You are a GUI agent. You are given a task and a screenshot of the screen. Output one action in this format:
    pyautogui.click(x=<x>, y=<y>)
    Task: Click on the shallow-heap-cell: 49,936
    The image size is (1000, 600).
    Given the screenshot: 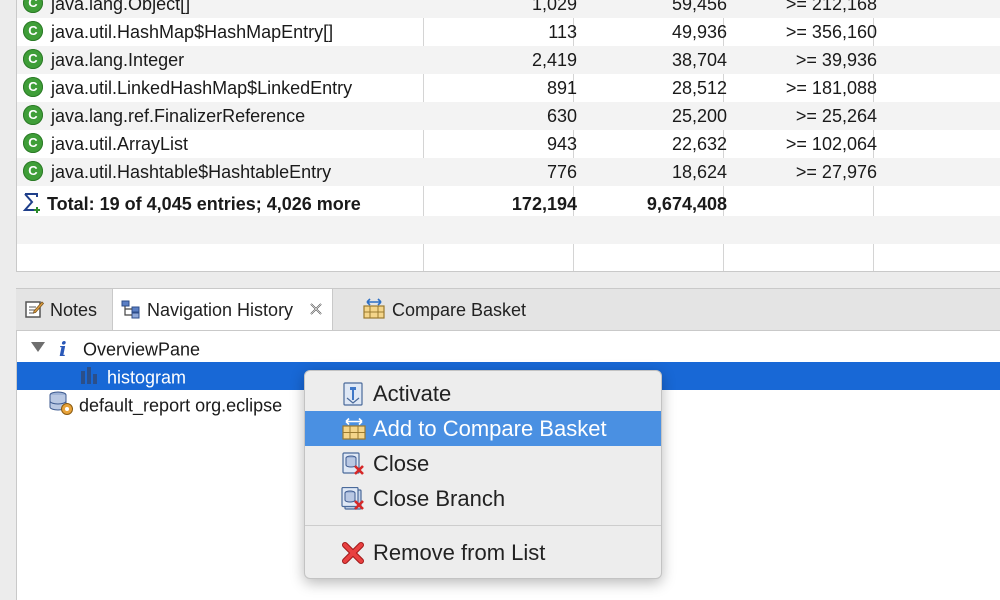 What is the action you would take?
    pyautogui.click(x=699, y=32)
    